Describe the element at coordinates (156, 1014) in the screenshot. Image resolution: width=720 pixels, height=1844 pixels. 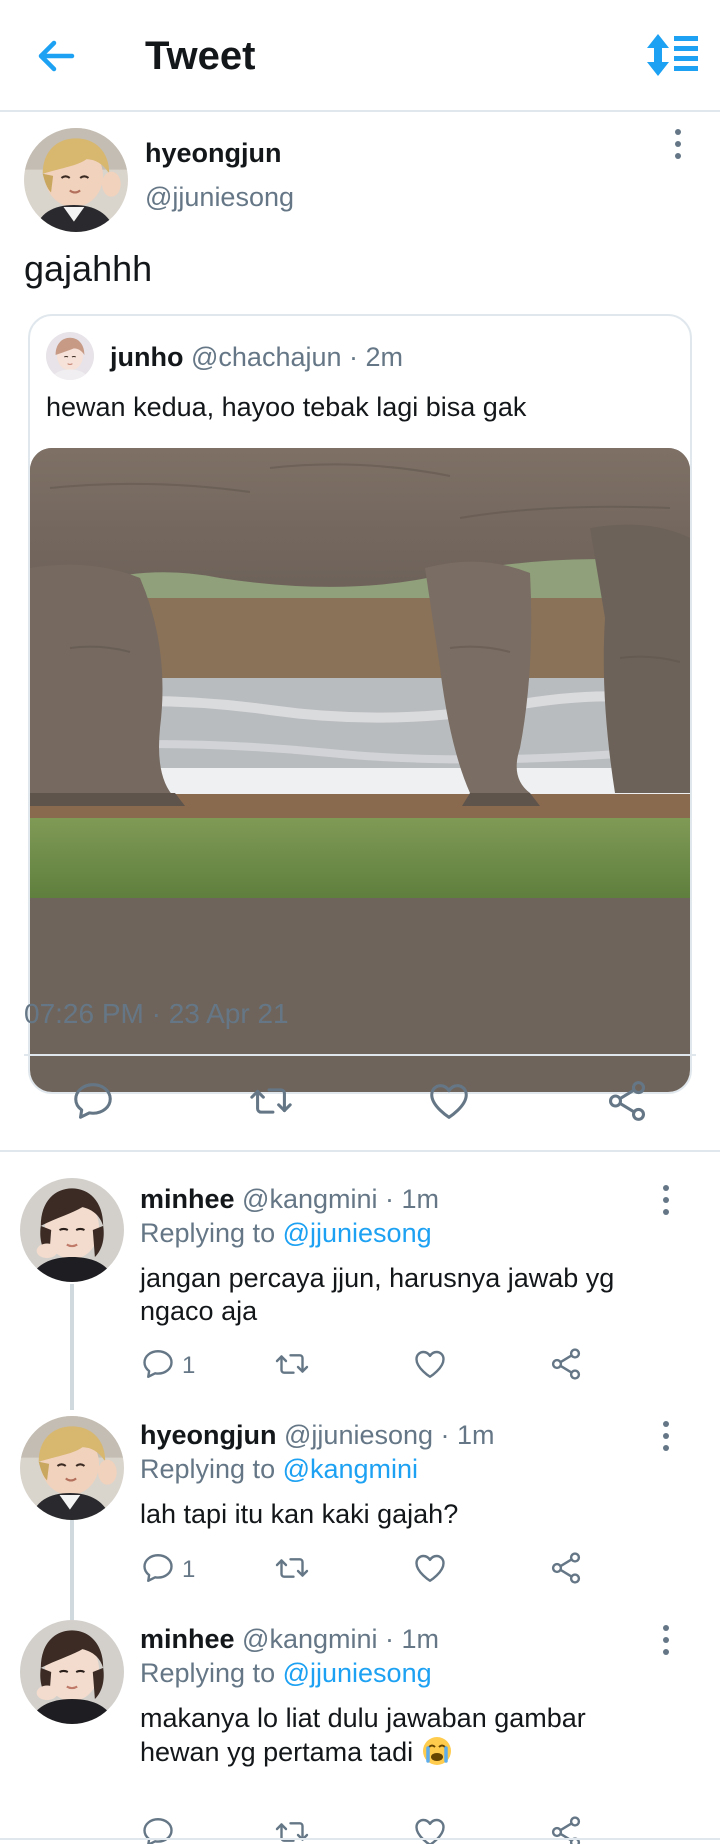
I see `tweet-timestamp: 07:26 PM · 23 Apr 21` at that location.